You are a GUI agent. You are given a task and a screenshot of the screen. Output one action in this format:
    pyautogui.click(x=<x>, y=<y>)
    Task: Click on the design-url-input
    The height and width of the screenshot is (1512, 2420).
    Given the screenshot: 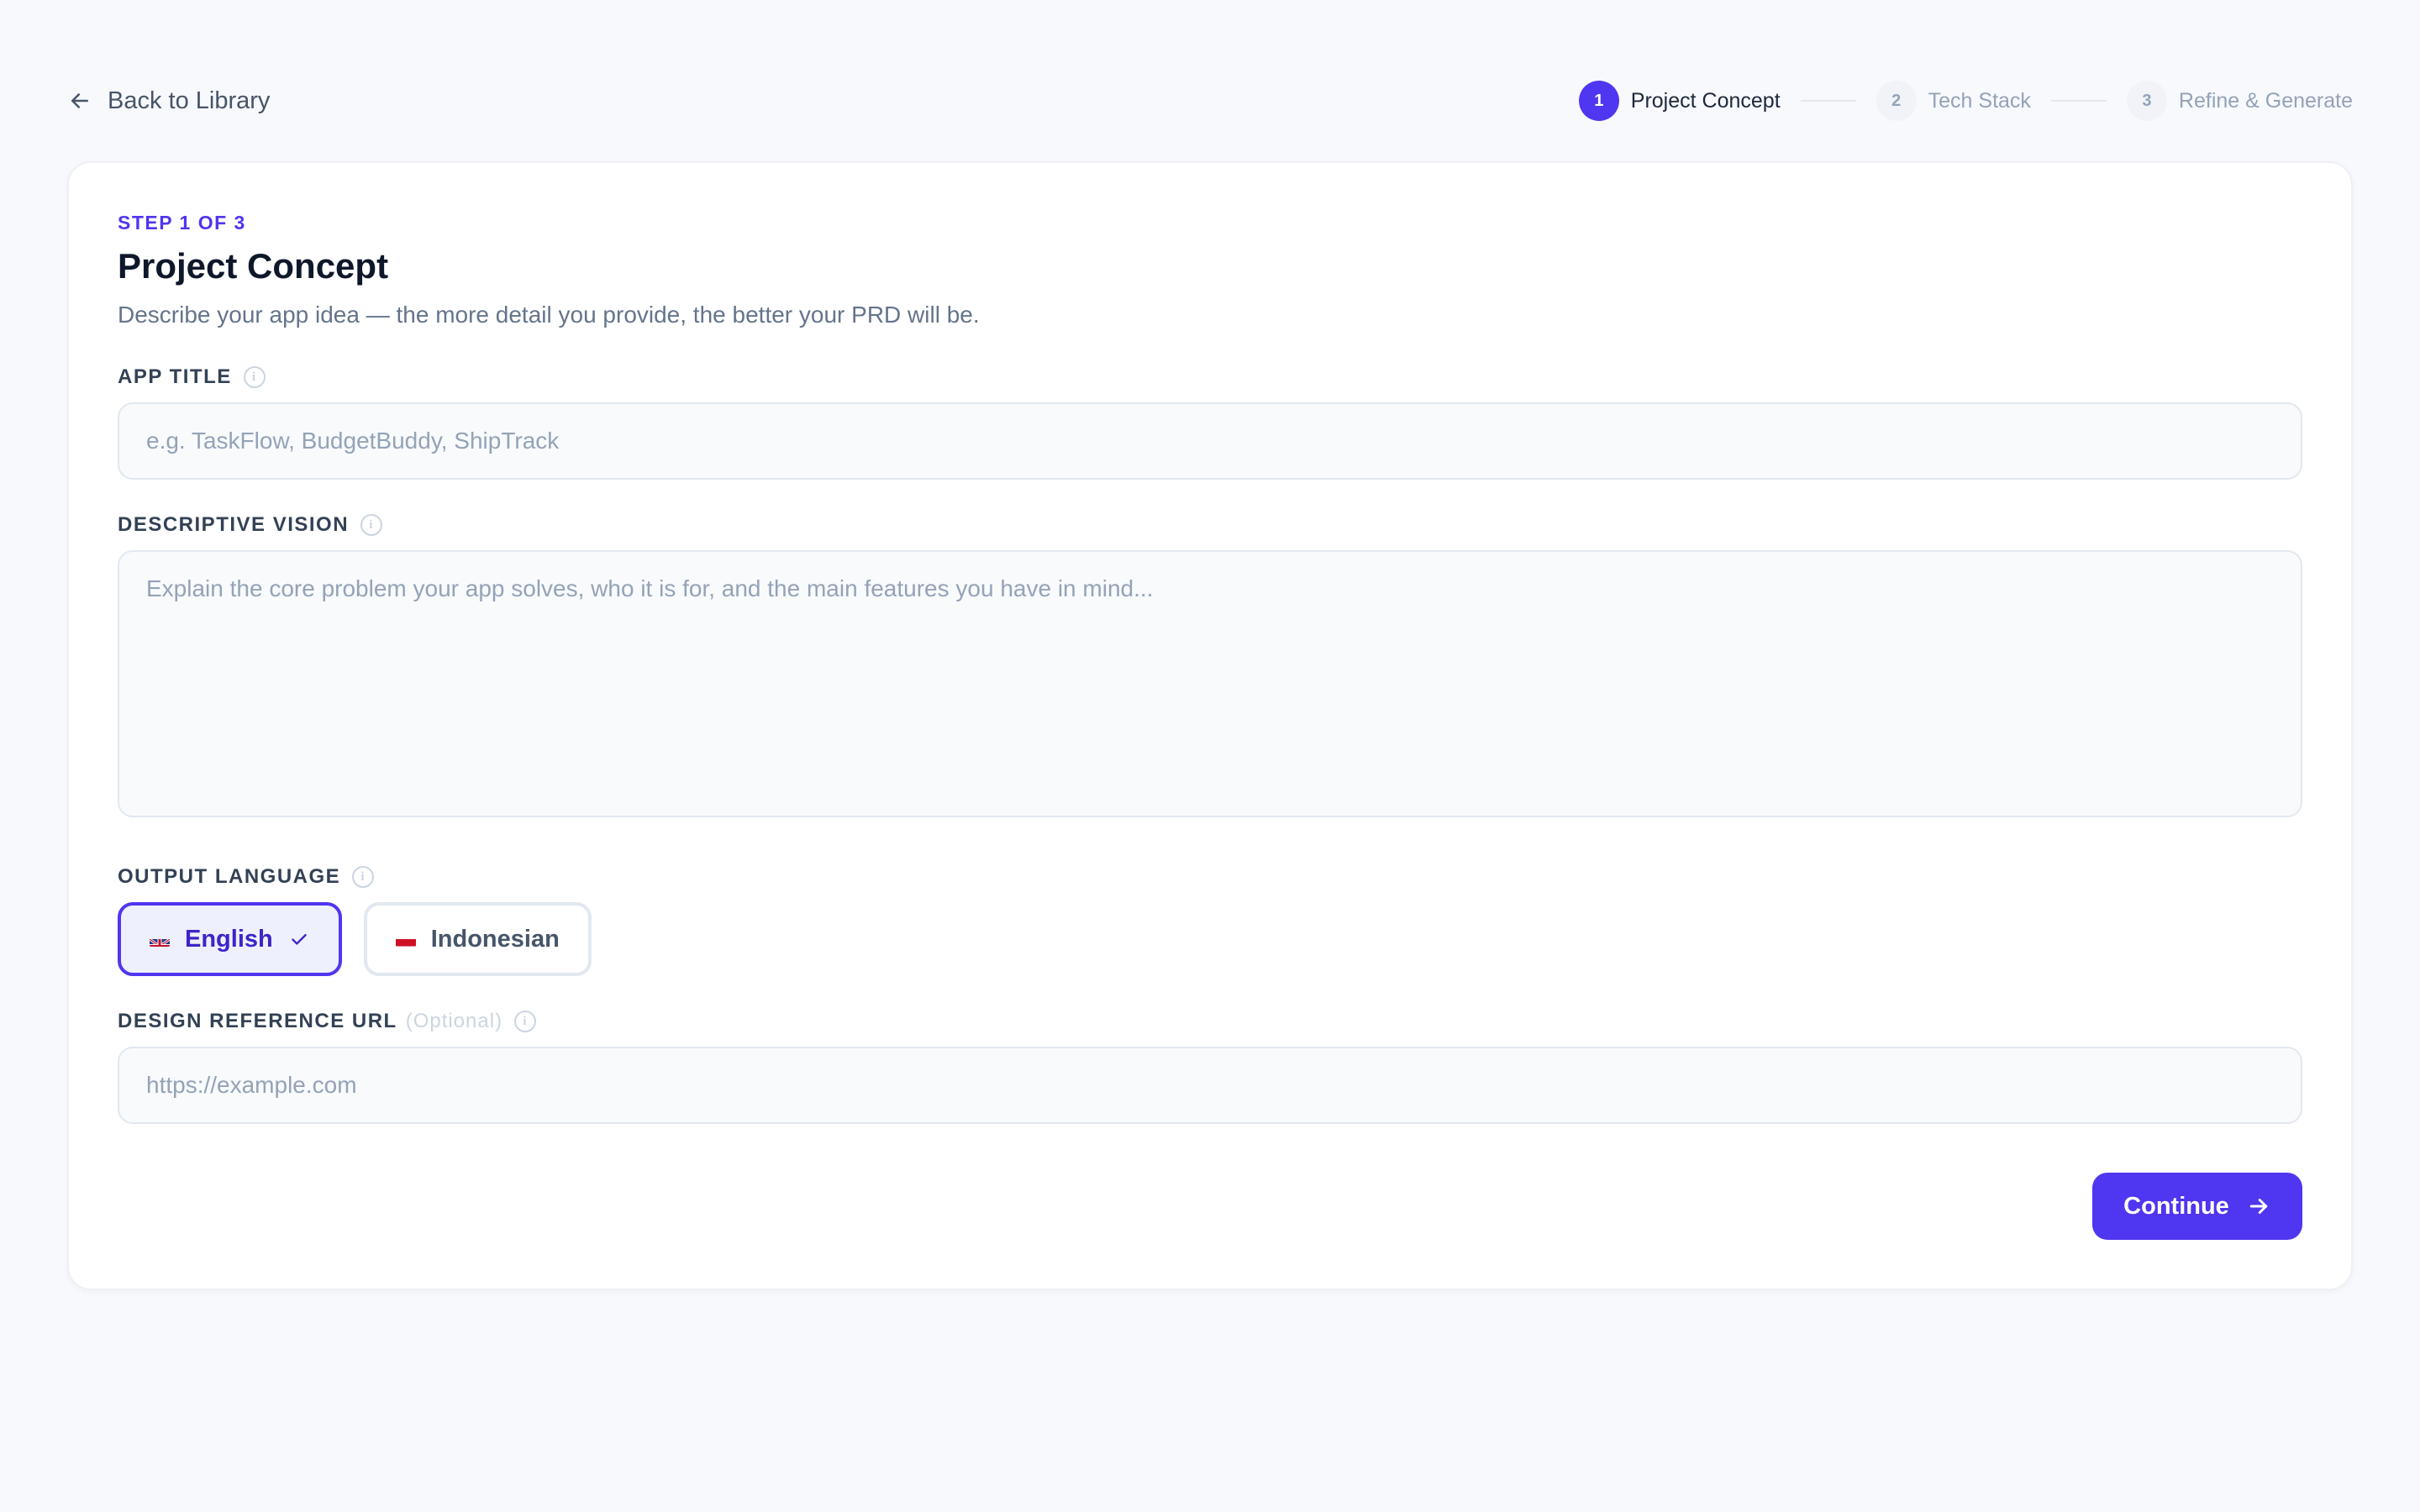 What is the action you would take?
    pyautogui.click(x=1210, y=1085)
    